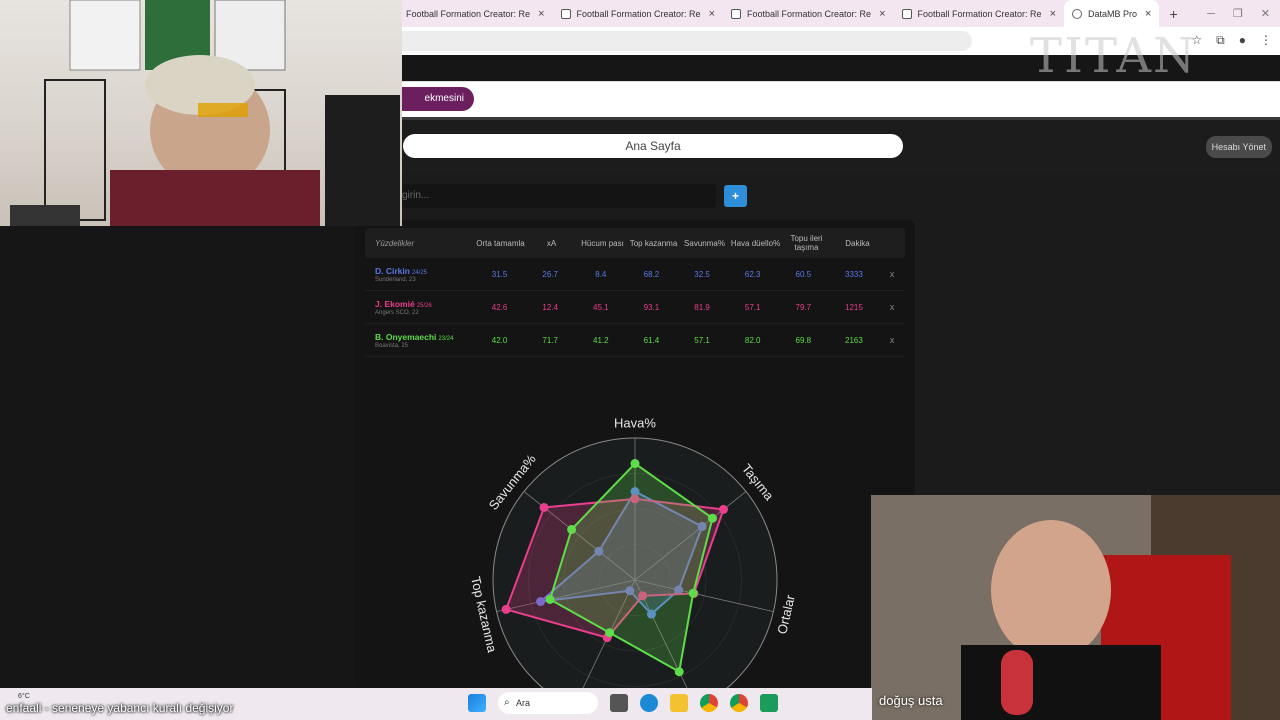 The image size is (1280, 720). What do you see at coordinates (1211, 14) in the screenshot?
I see `minimize-icon: ─` at bounding box center [1211, 14].